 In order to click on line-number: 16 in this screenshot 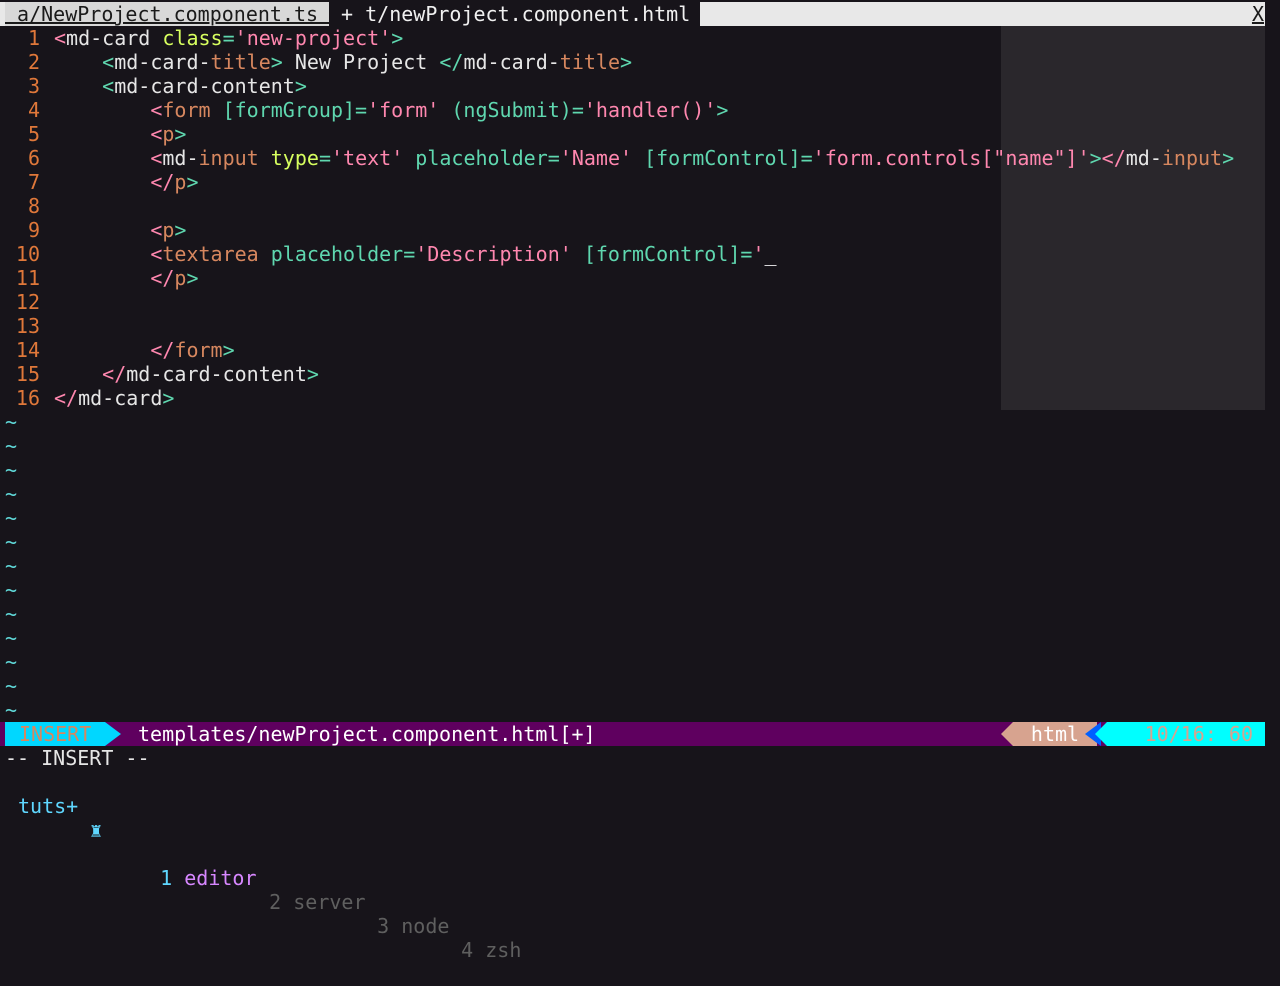, I will do `click(27, 398)`.